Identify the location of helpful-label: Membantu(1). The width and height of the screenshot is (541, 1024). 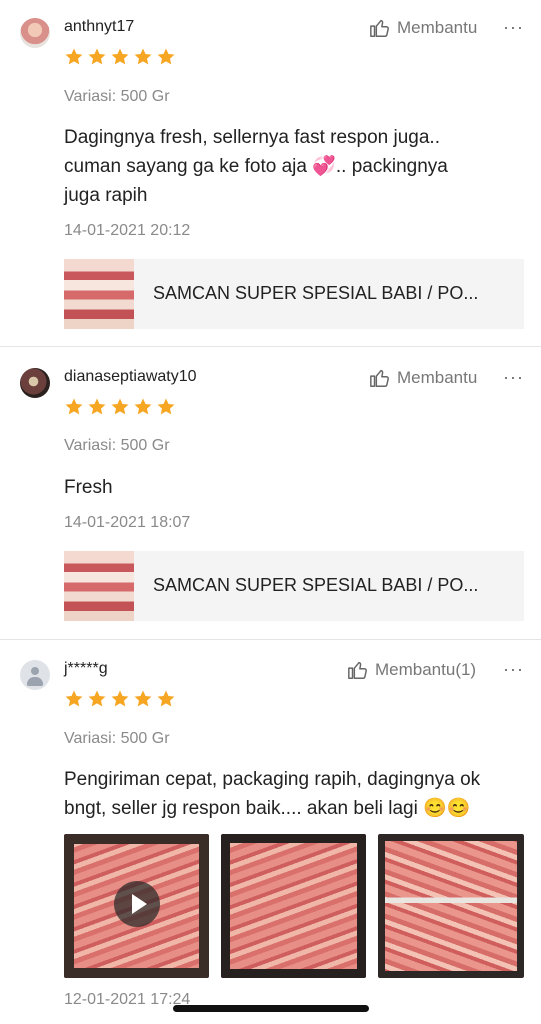
(426, 669).